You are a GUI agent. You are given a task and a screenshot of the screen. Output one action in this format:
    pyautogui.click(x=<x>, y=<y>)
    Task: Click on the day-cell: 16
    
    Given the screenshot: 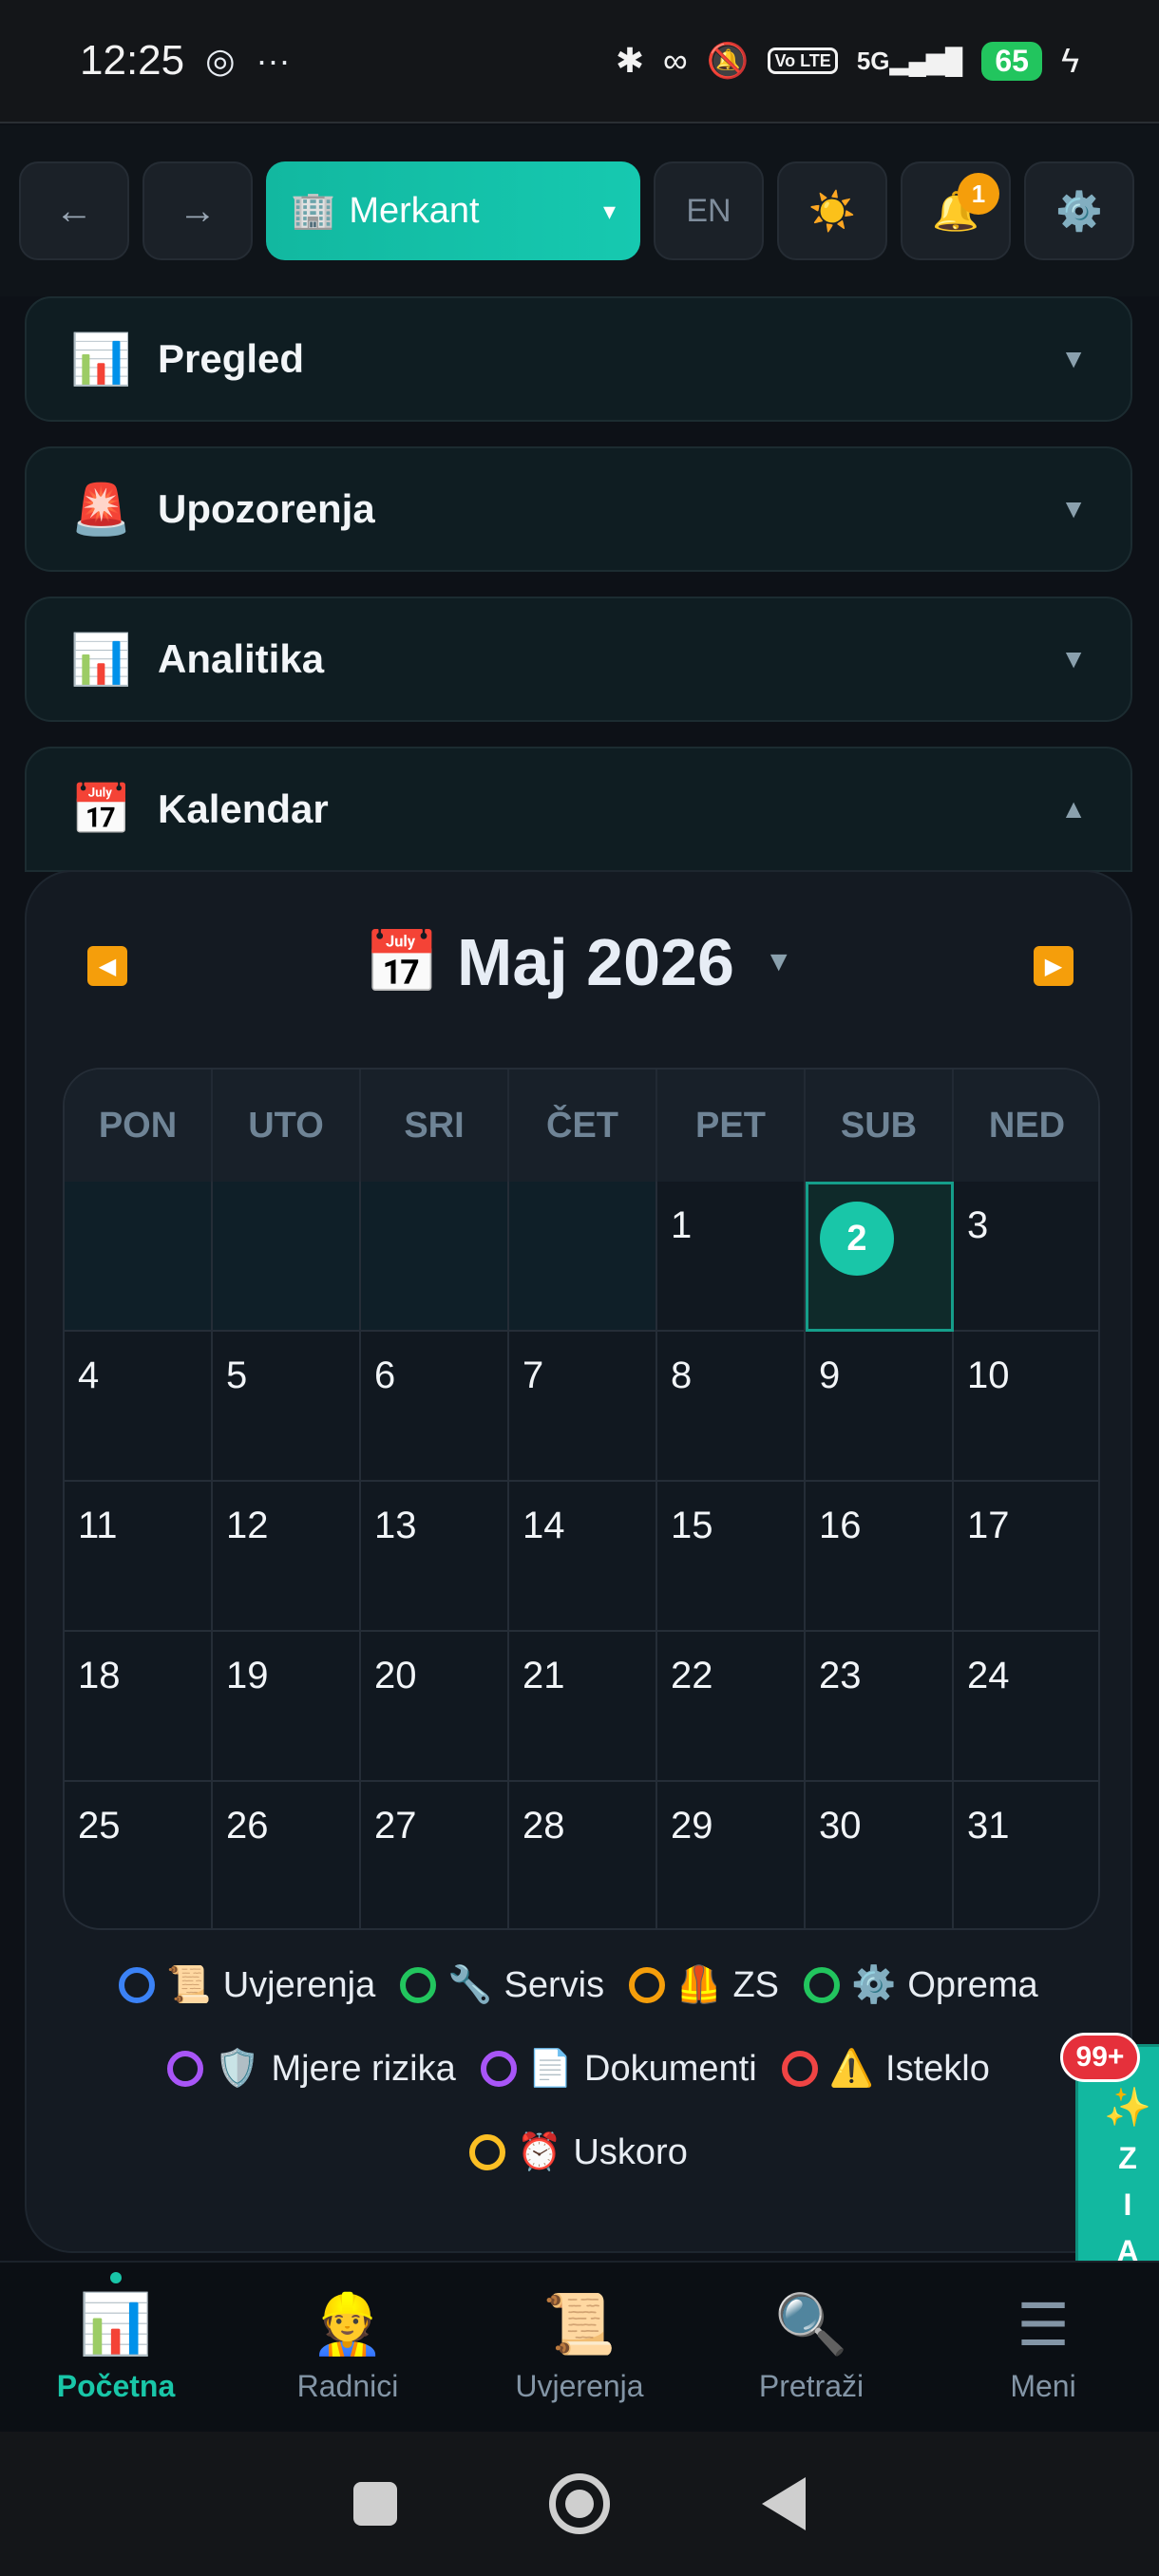 What is the action you would take?
    pyautogui.click(x=880, y=1557)
    